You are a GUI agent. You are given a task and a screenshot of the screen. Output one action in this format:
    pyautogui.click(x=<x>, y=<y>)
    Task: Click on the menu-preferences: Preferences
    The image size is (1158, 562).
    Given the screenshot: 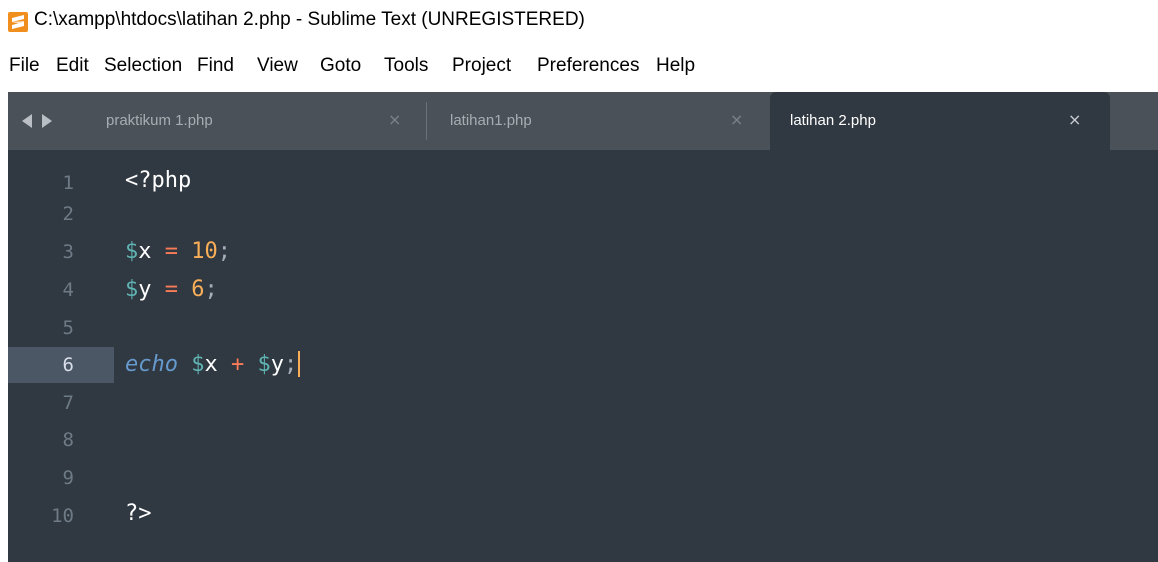 What is the action you would take?
    pyautogui.click(x=588, y=66)
    